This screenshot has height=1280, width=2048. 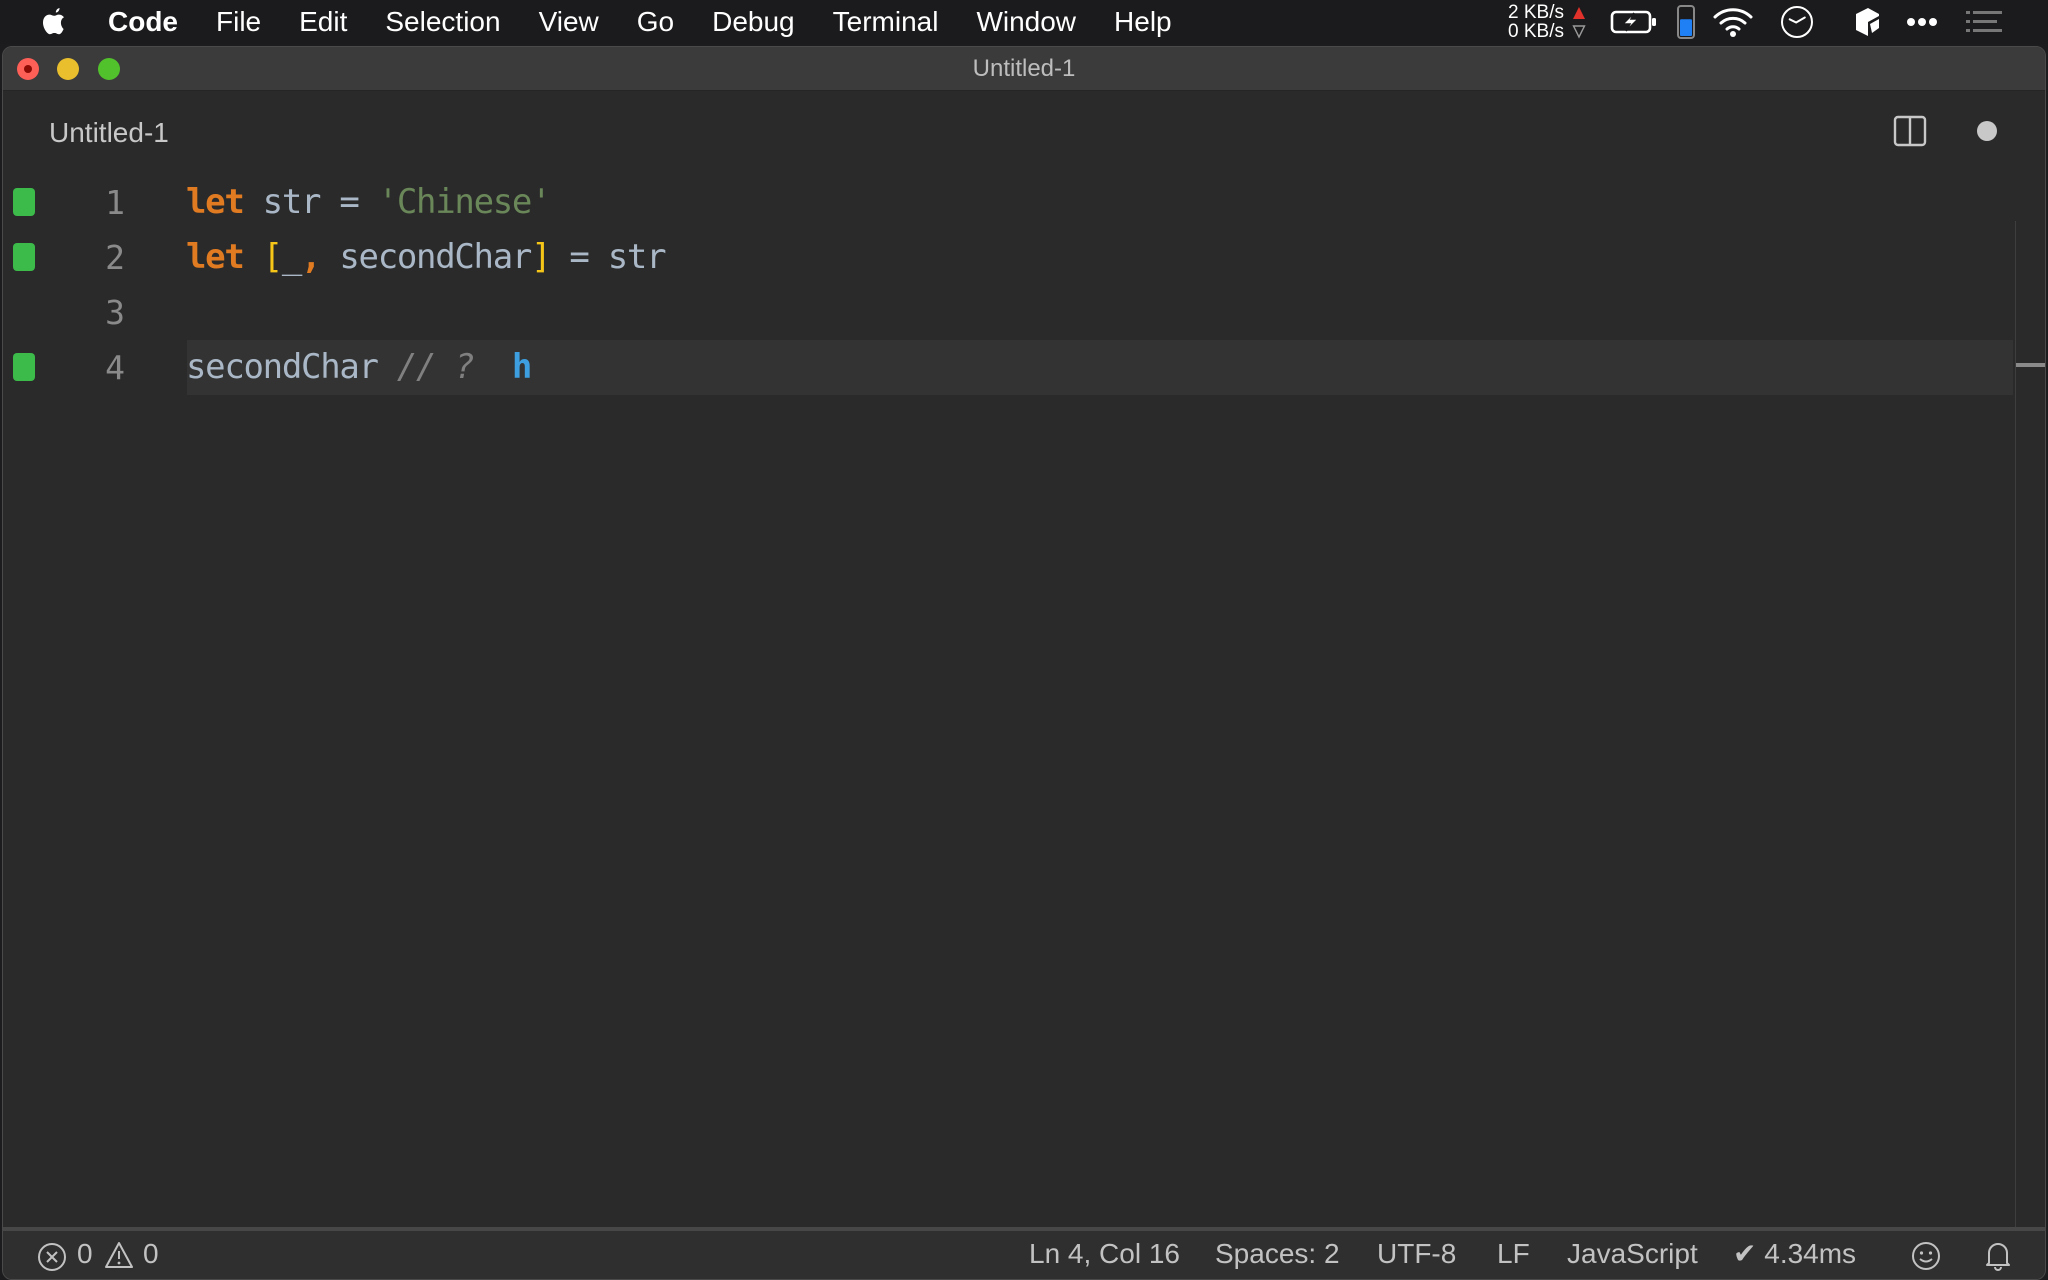 What do you see at coordinates (1024, 133) in the screenshot?
I see `editor-tab-bar: Untitled-1` at bounding box center [1024, 133].